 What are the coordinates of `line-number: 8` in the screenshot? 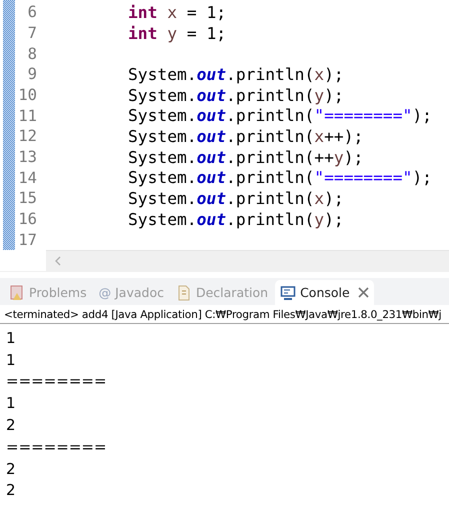 It's located at (31, 53).